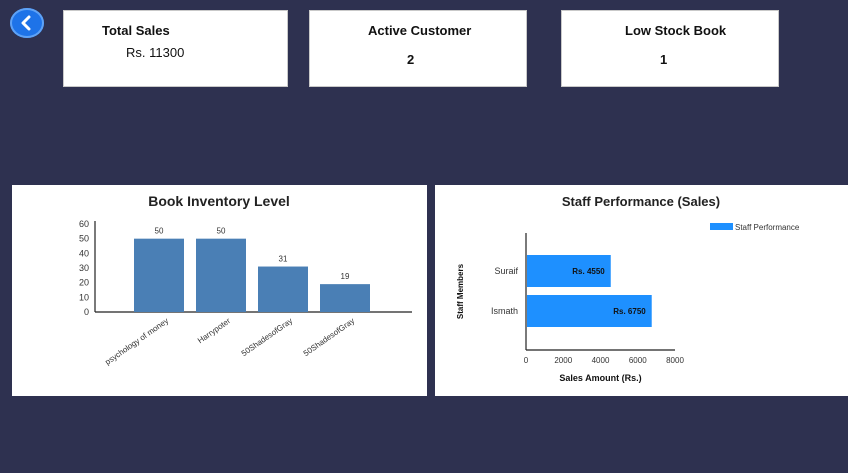  I want to click on low-stock-book-card: Low Stock Book 1, so click(670, 48).